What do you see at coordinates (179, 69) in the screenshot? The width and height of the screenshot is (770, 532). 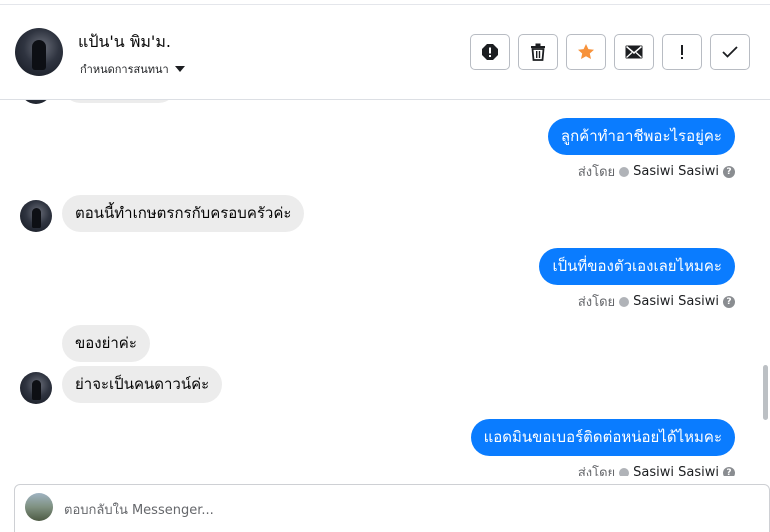 I see `chevron-down-icon` at bounding box center [179, 69].